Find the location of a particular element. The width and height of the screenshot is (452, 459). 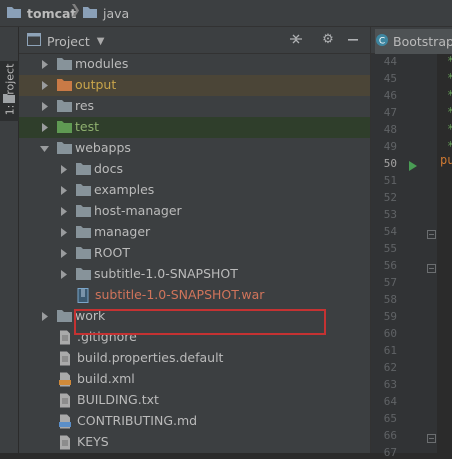

line-number: 47 is located at coordinates (390, 112).